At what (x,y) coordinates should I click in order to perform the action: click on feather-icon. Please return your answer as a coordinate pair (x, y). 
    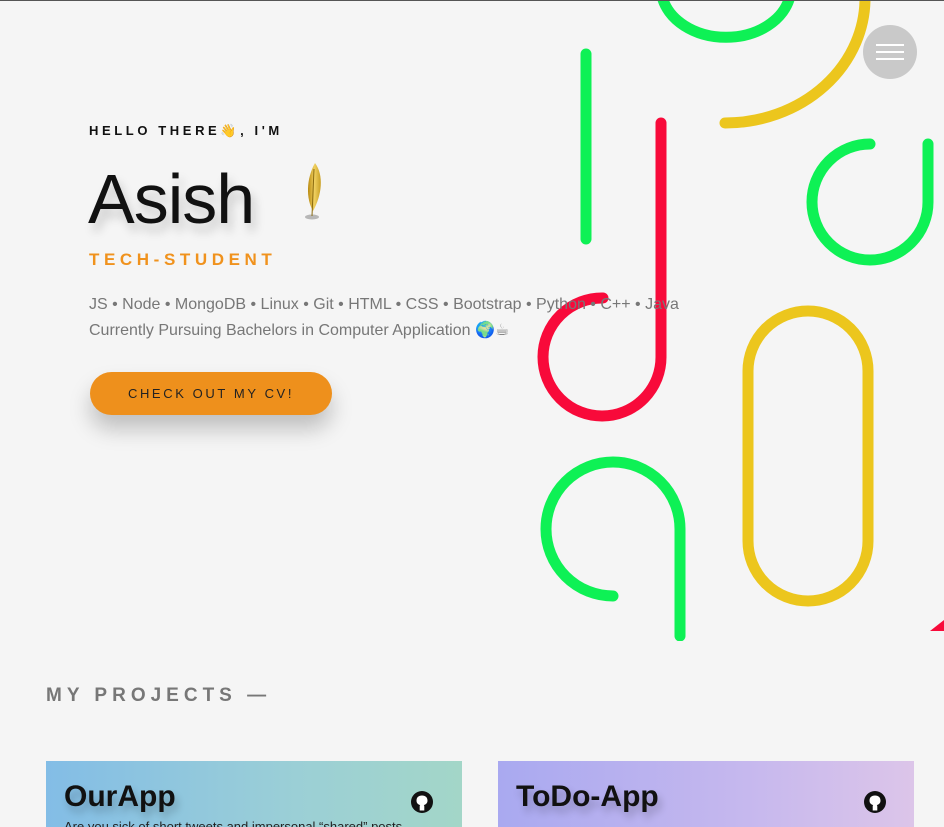
    Looking at the image, I should click on (313, 191).